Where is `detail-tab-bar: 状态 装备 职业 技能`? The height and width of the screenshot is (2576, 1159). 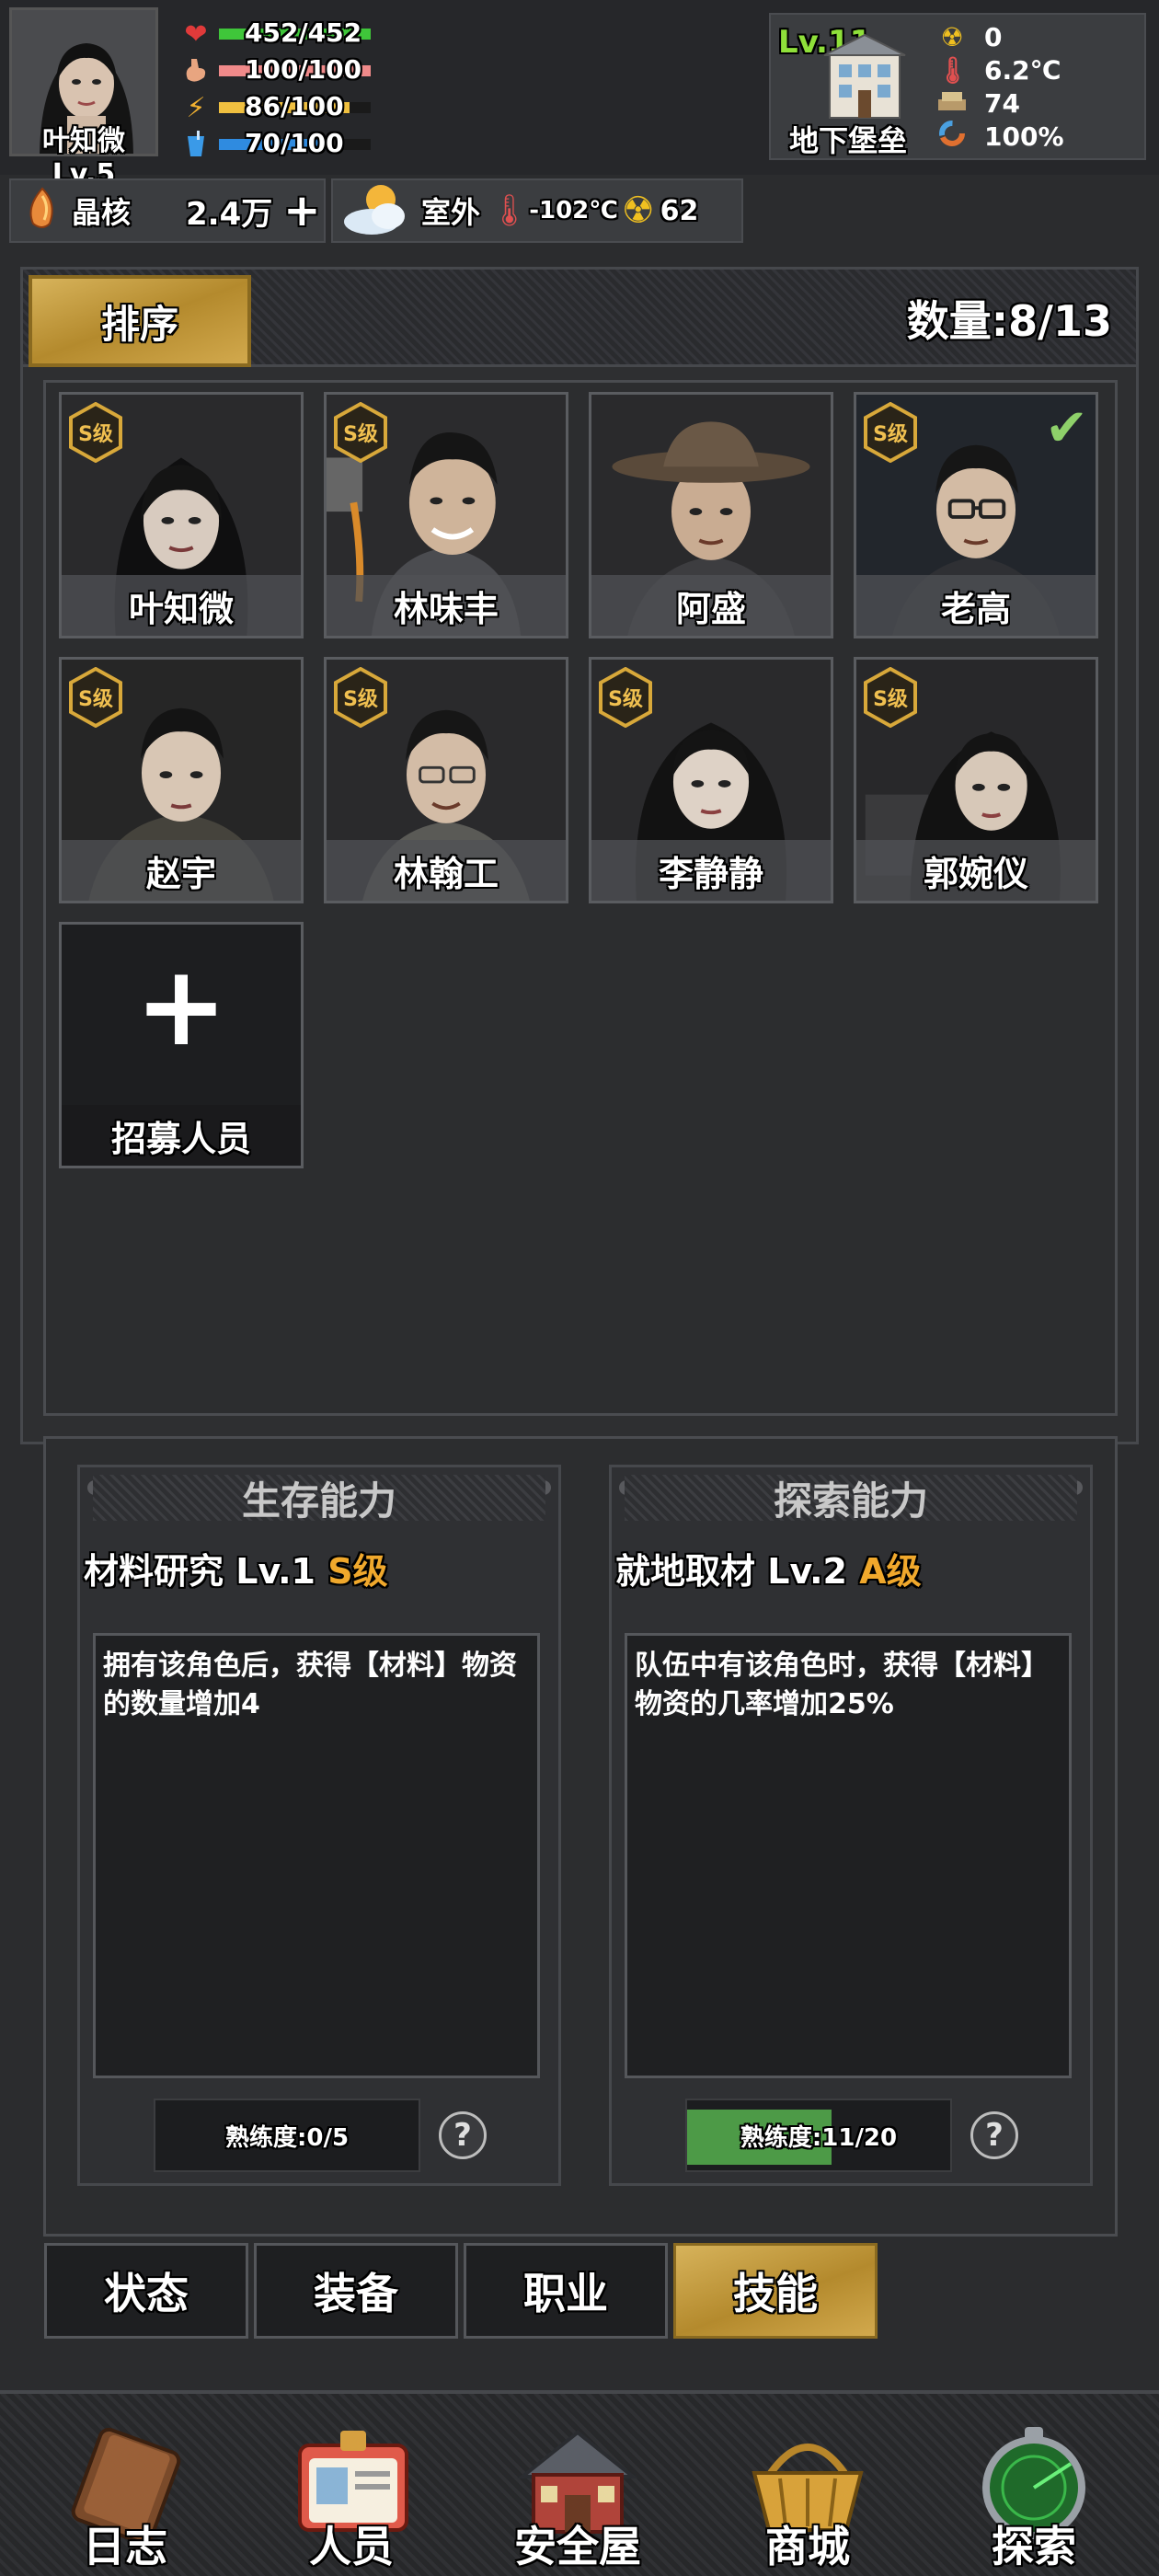
detail-tab-bar: 状态 装备 职业 技能 is located at coordinates (582, 2293).